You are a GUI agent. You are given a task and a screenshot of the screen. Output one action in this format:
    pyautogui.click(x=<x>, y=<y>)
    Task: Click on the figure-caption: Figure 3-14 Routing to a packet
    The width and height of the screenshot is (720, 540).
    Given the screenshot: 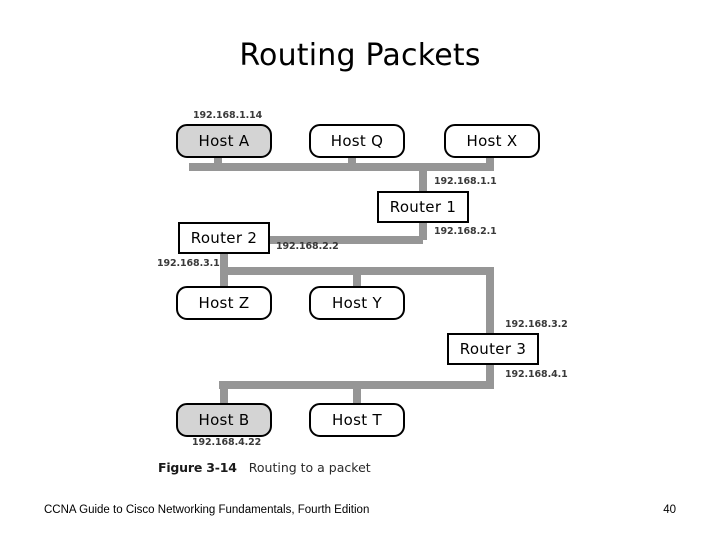 What is the action you would take?
    pyautogui.click(x=264, y=467)
    